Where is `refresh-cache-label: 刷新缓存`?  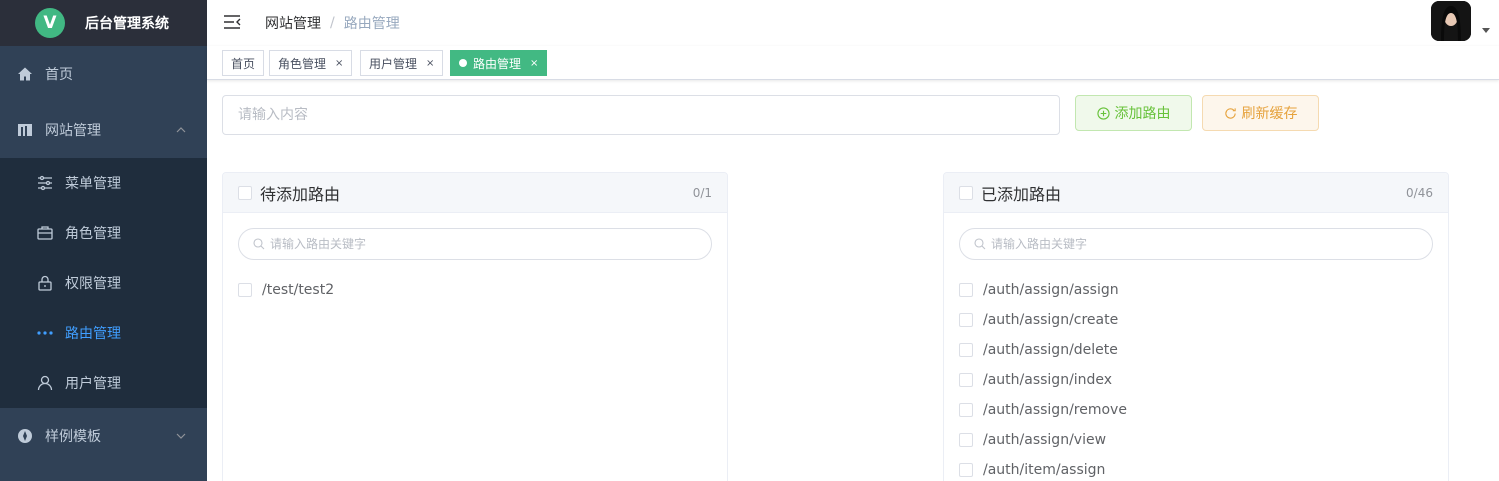 refresh-cache-label: 刷新缓存 is located at coordinates (1269, 114).